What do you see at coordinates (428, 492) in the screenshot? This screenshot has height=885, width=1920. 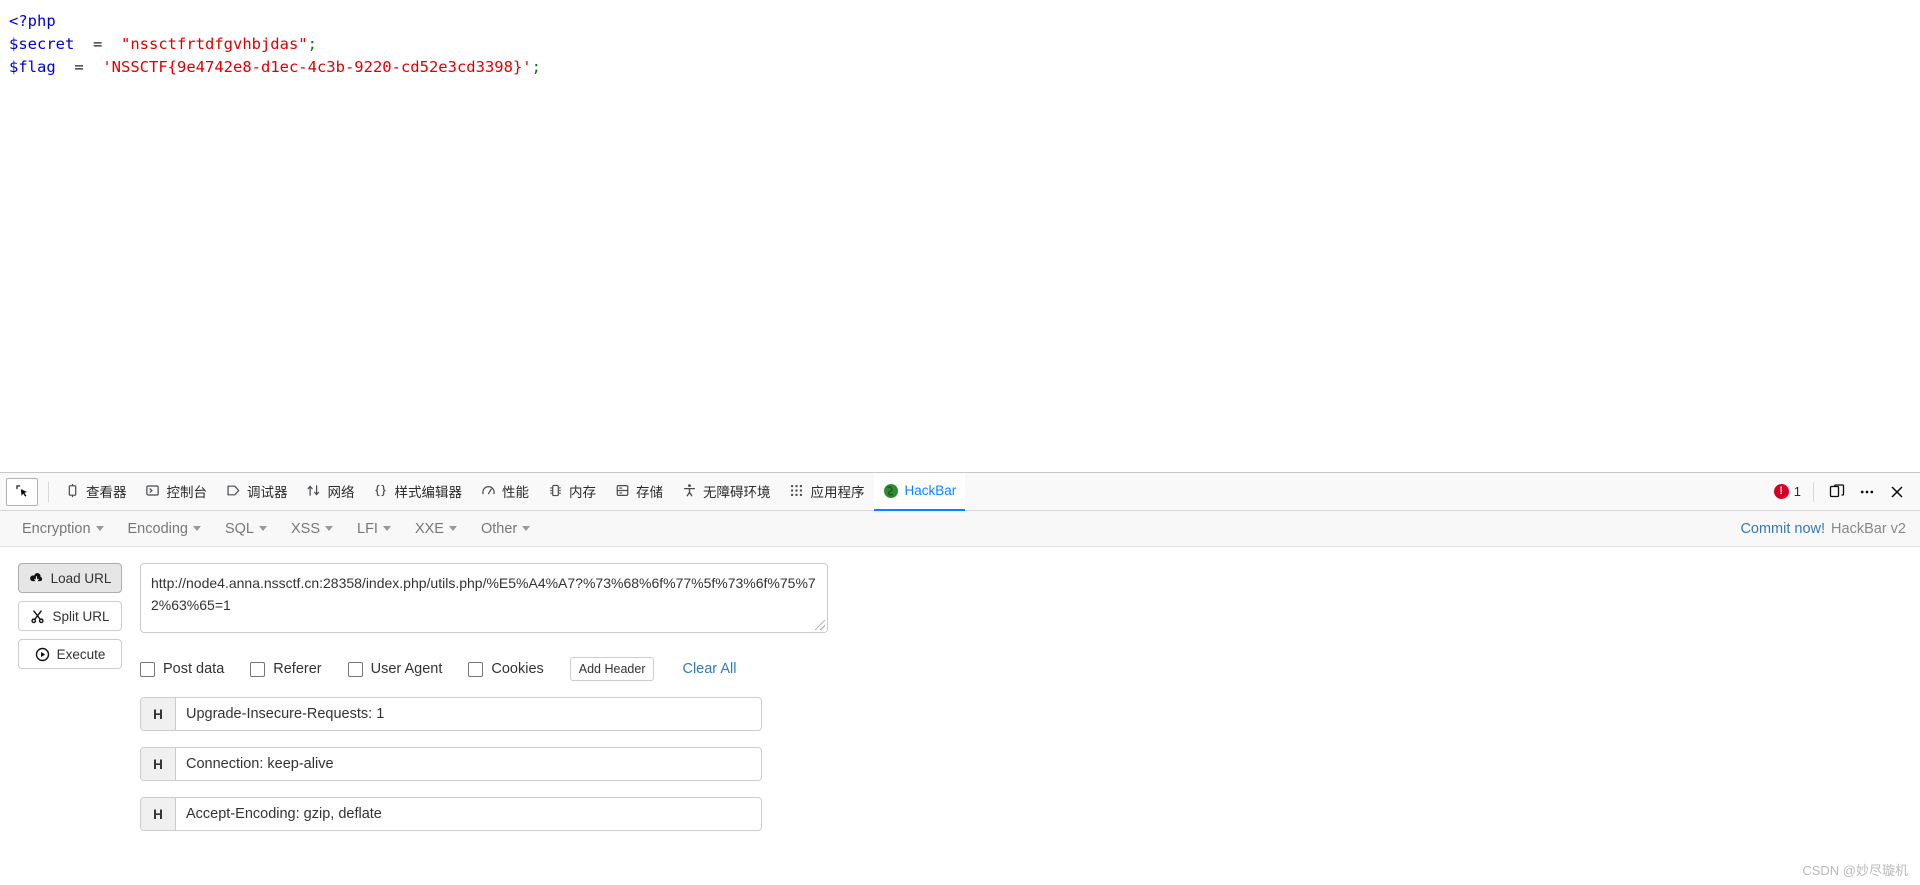 I see `devtools-tab-label: 样式编辑器` at bounding box center [428, 492].